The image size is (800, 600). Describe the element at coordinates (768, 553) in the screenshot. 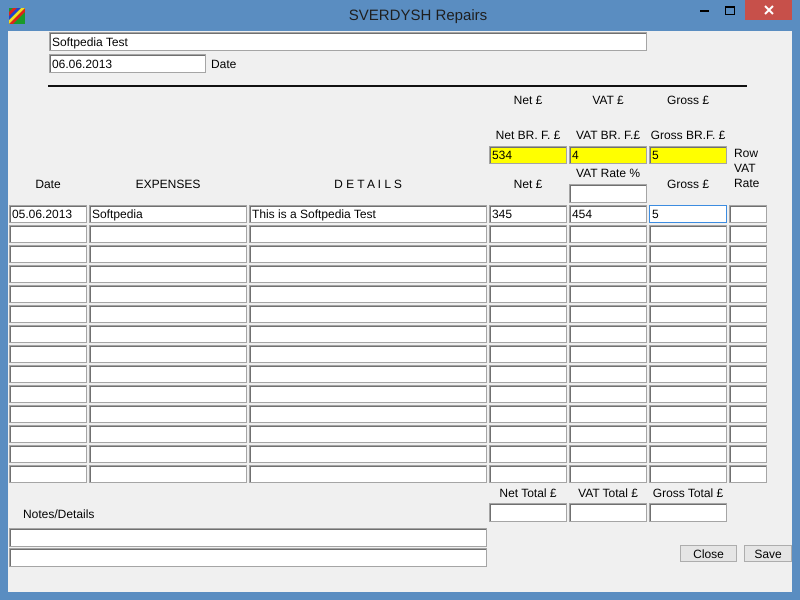

I see `dialog-button: Save` at that location.